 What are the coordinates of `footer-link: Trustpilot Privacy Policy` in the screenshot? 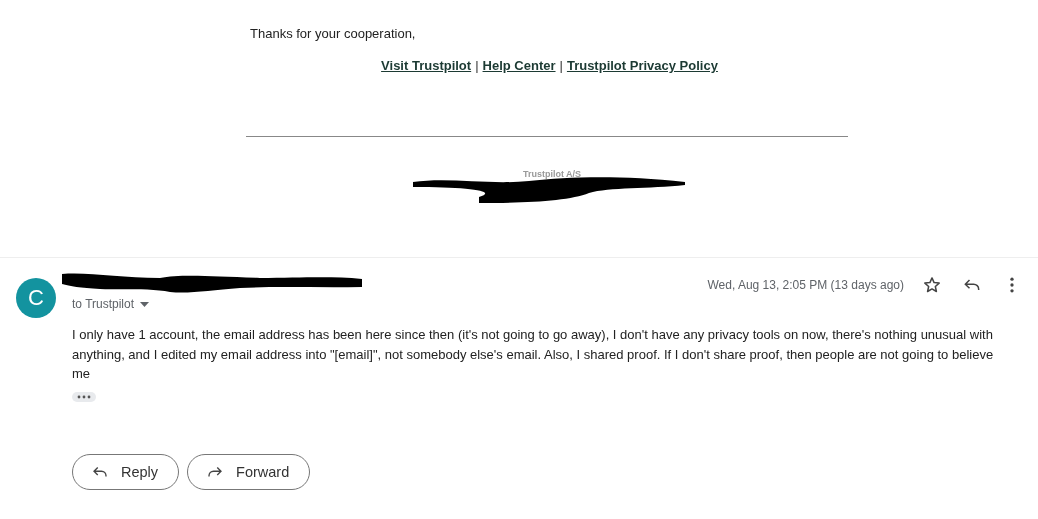 It's located at (642, 65).